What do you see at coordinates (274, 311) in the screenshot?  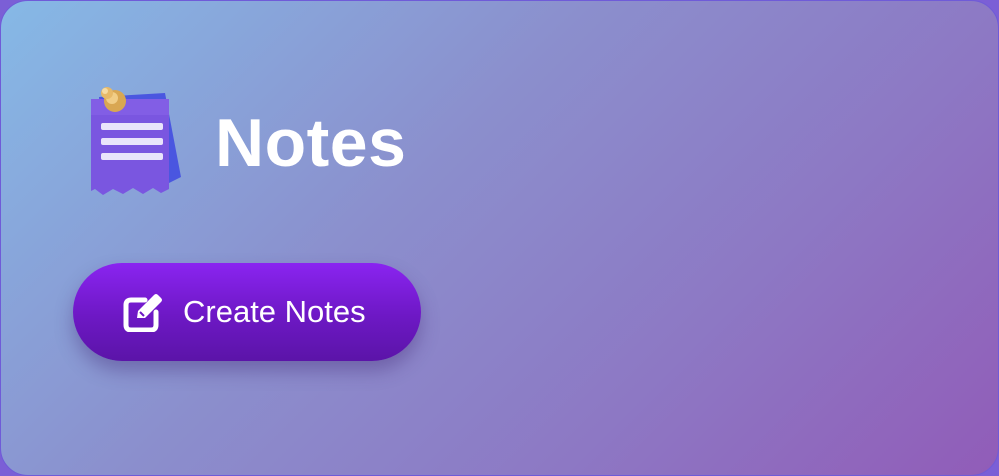 I see `create-notes-label: Create Notes` at bounding box center [274, 311].